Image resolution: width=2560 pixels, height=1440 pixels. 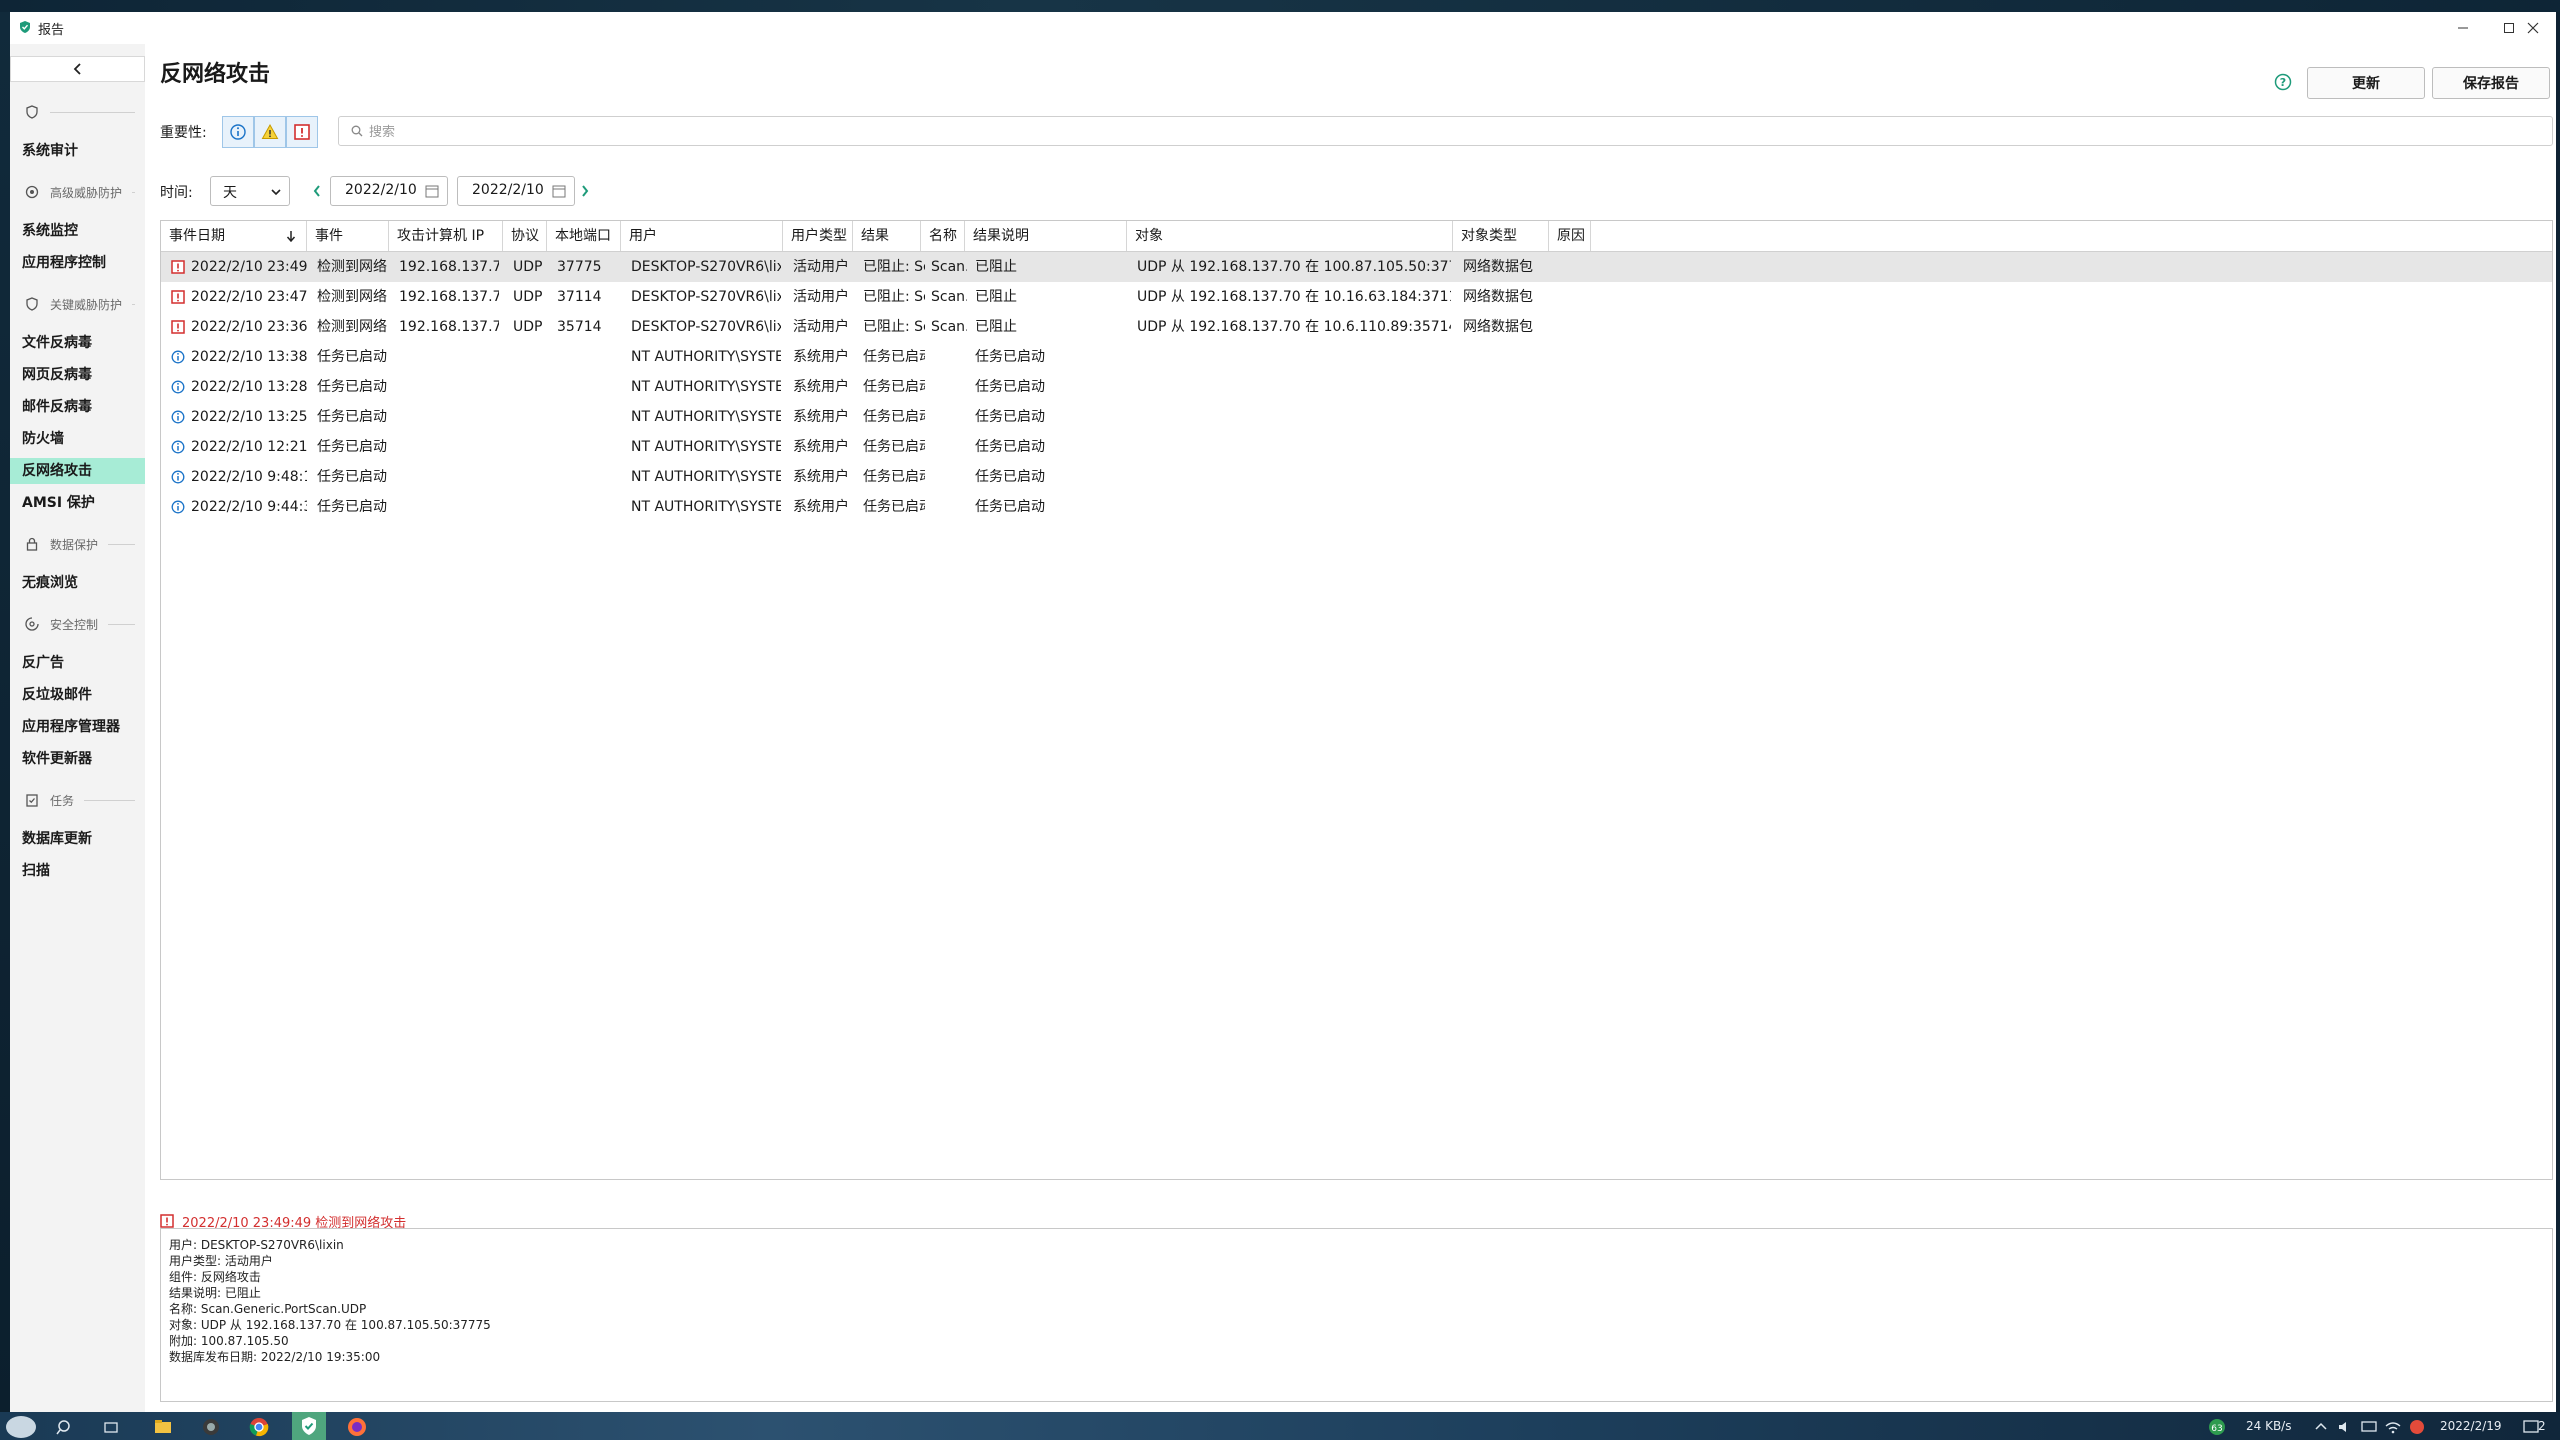 I want to click on critical-icon, so click(x=178, y=327).